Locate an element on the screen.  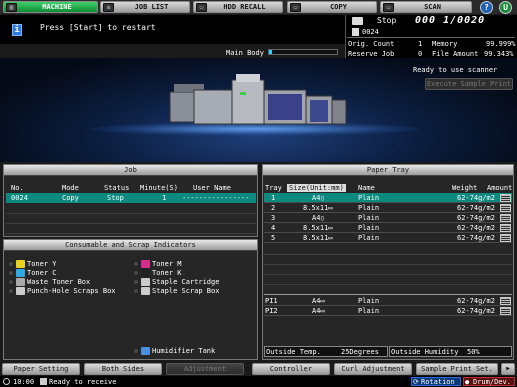
humidifier-indicator is located at coordinates (136, 351).